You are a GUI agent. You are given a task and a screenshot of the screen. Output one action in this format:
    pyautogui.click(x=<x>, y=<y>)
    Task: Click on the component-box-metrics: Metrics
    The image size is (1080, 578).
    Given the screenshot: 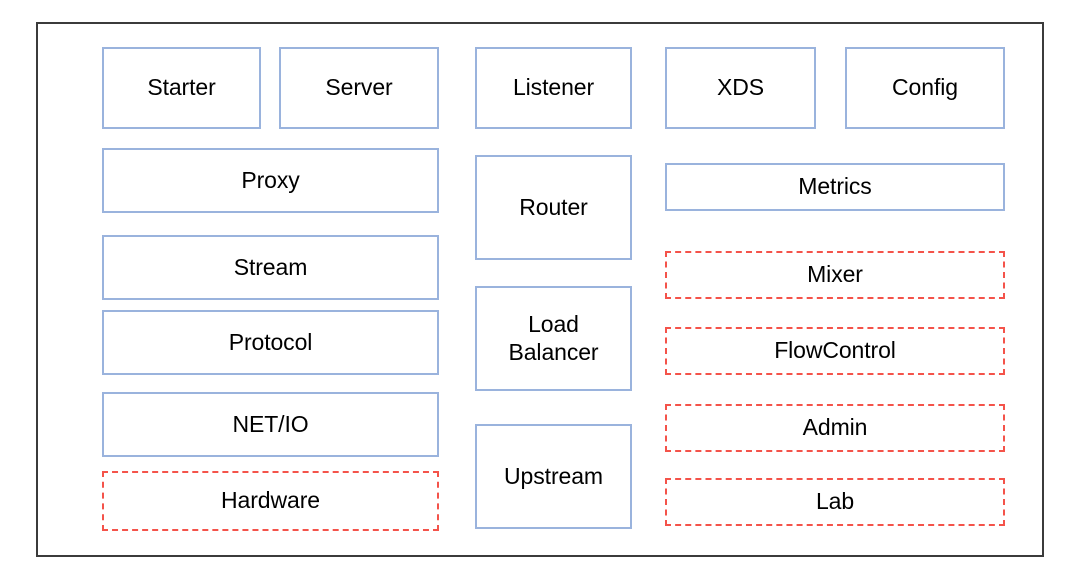 What is the action you would take?
    pyautogui.click(x=835, y=187)
    